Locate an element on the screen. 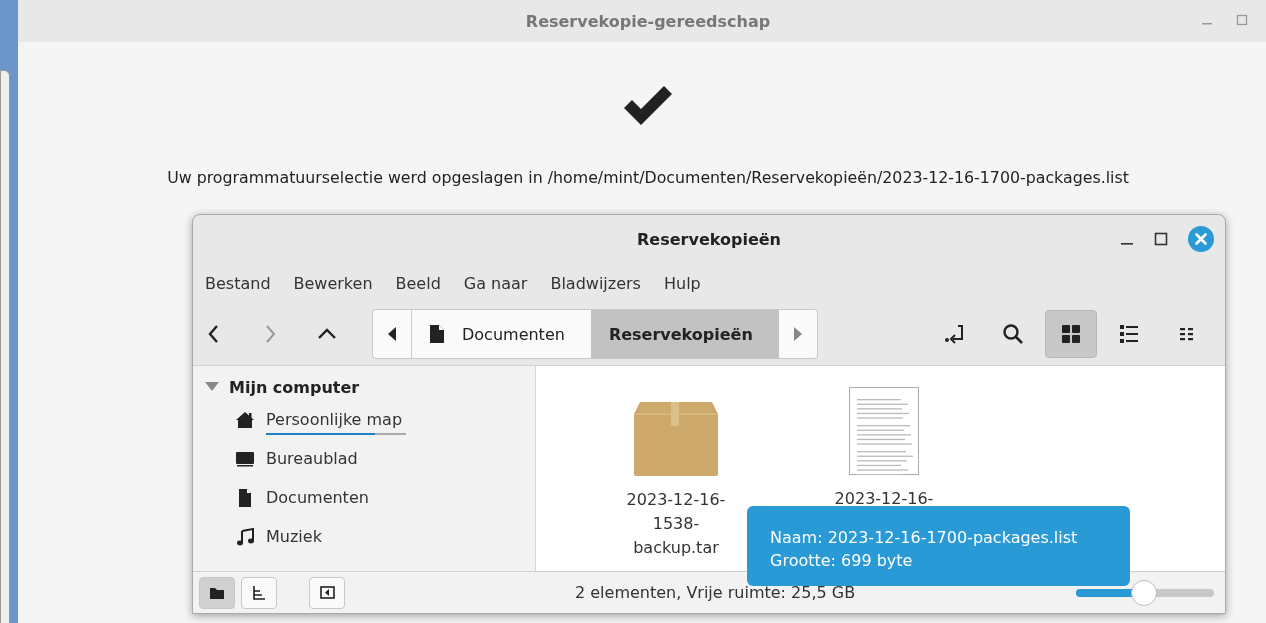 The image size is (1266, 623). sidebar-item: Documenten is located at coordinates (364, 497).